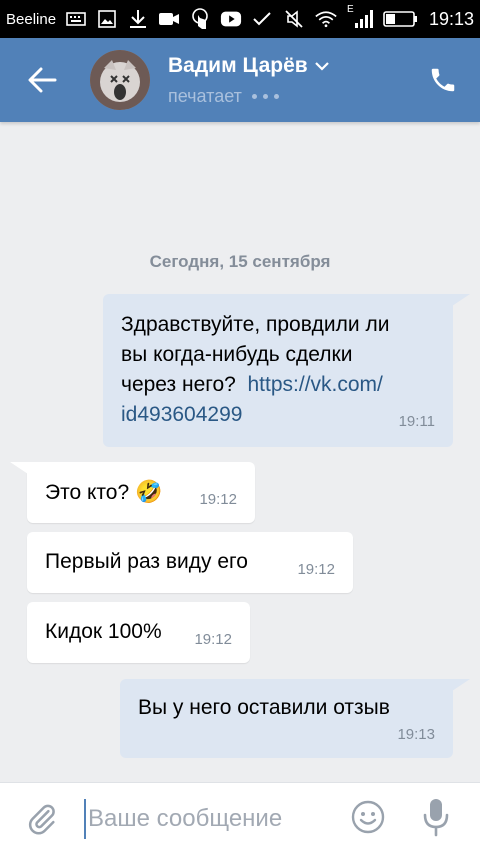 Image resolution: width=480 pixels, height=854 pixels. I want to click on emoji-button, so click(368, 817).